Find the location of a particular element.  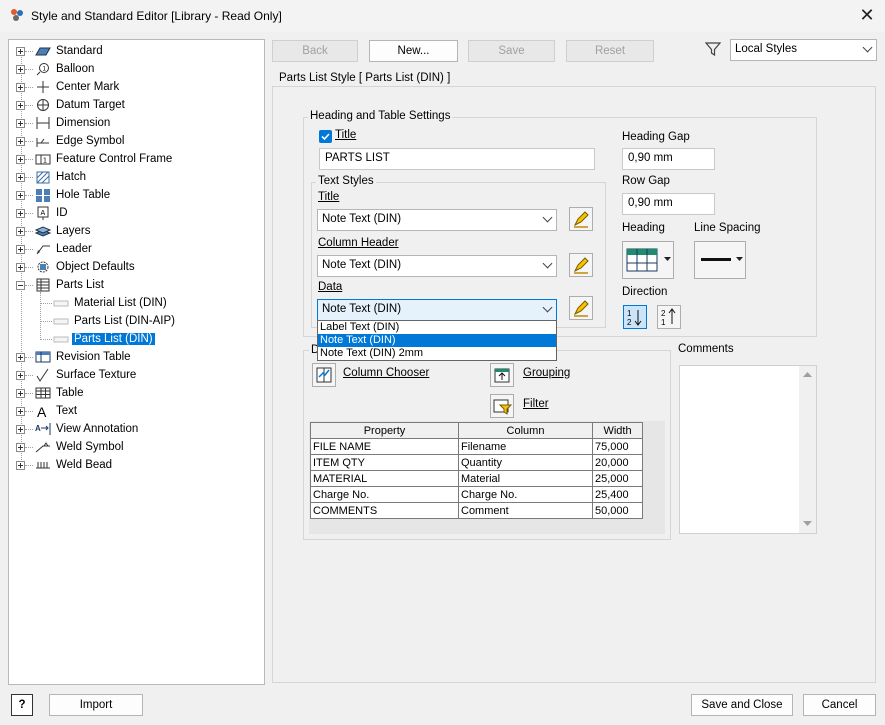

back-button: Back is located at coordinates (315, 51).